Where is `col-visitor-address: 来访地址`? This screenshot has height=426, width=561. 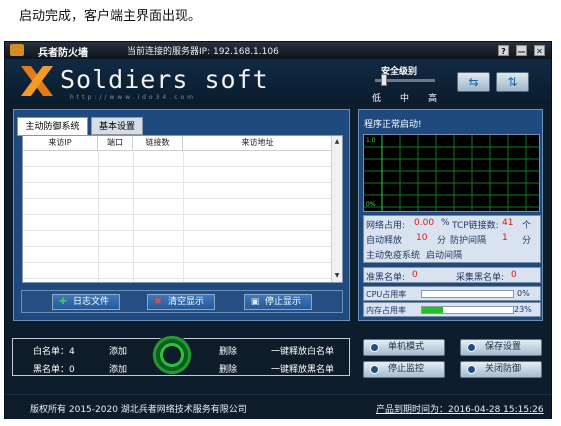
col-visitor-address: 来访地址 is located at coordinates (258, 143).